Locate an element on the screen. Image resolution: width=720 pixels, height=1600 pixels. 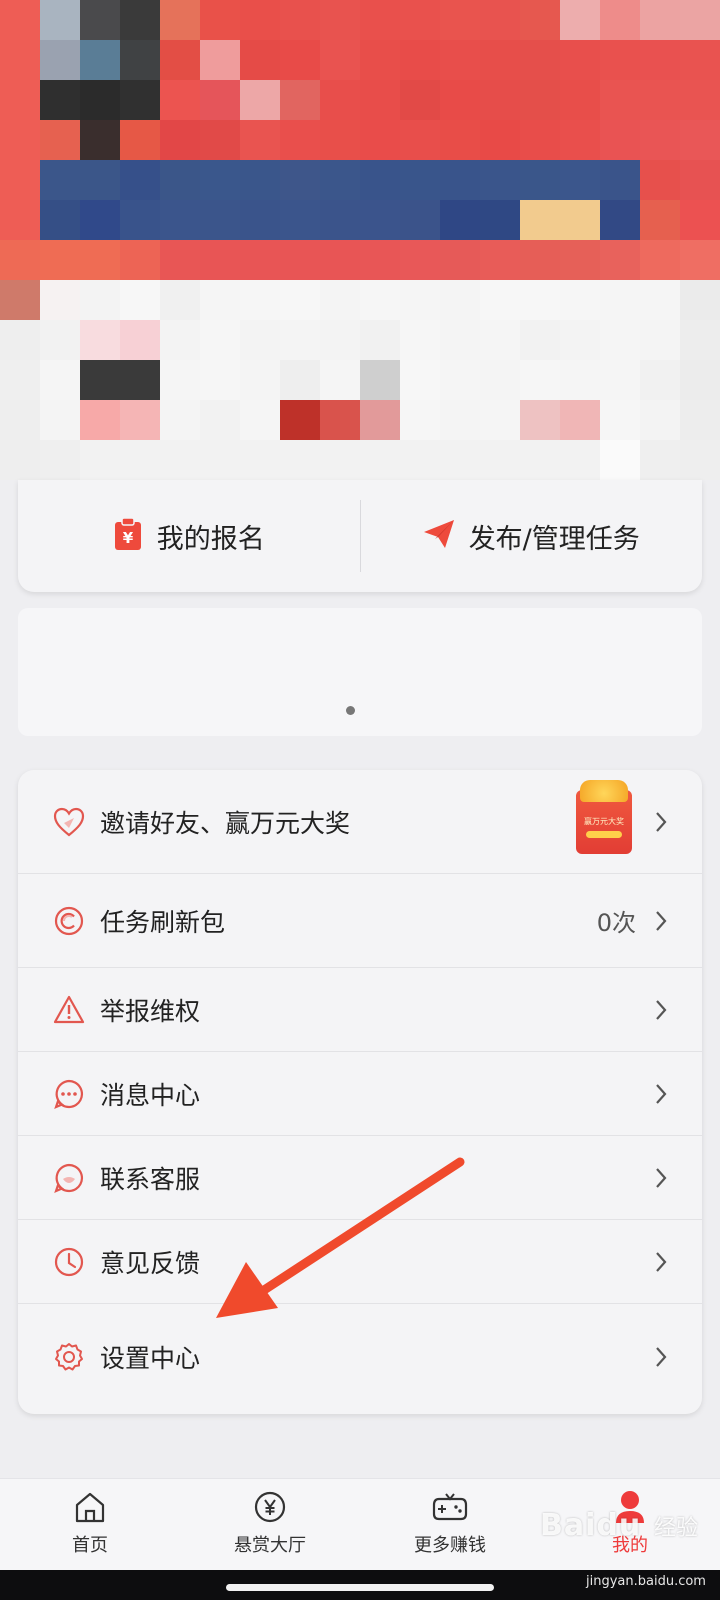
heart-icon is located at coordinates (69, 822).